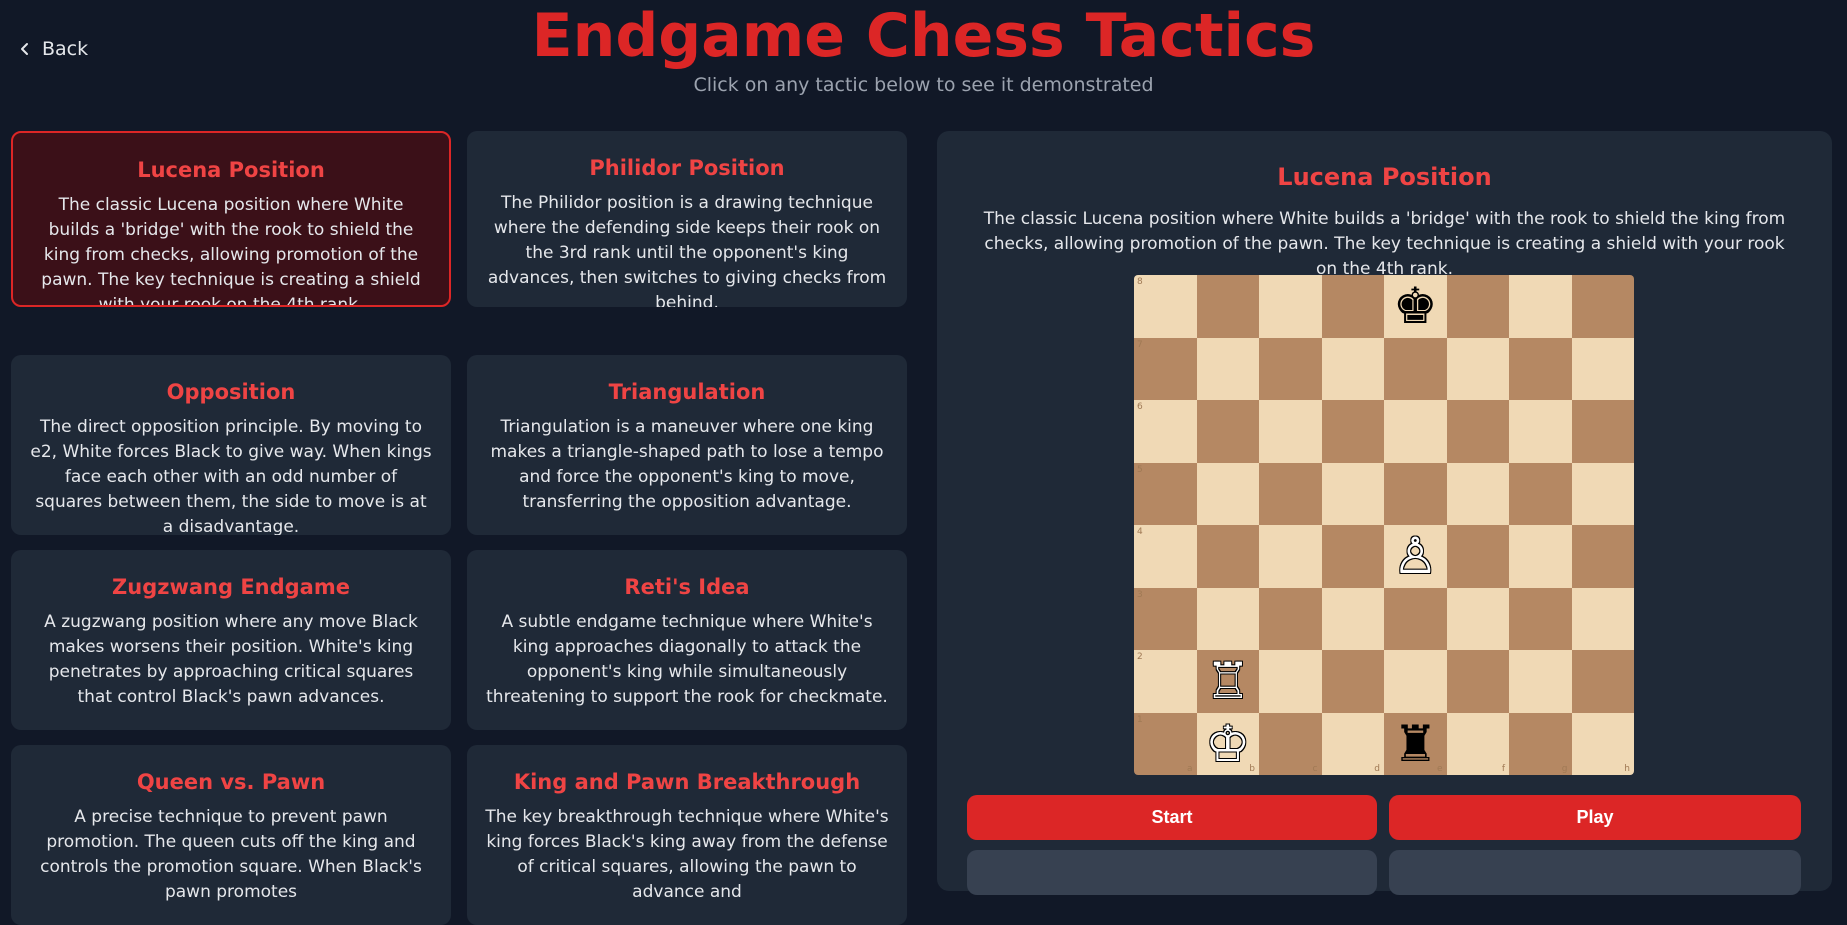 This screenshot has height=925, width=1847. I want to click on square-h8, so click(1602, 306).